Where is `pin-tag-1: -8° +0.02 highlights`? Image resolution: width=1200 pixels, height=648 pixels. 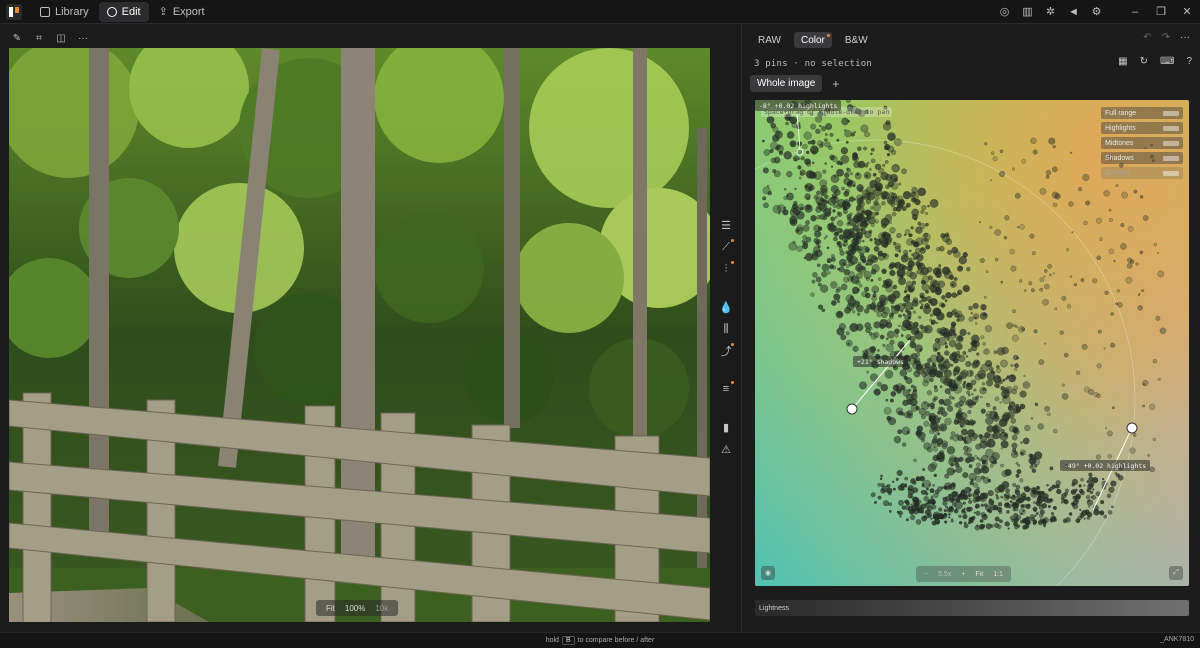
pin-tag-1: -8° +0.02 highlights is located at coordinates (798, 105).